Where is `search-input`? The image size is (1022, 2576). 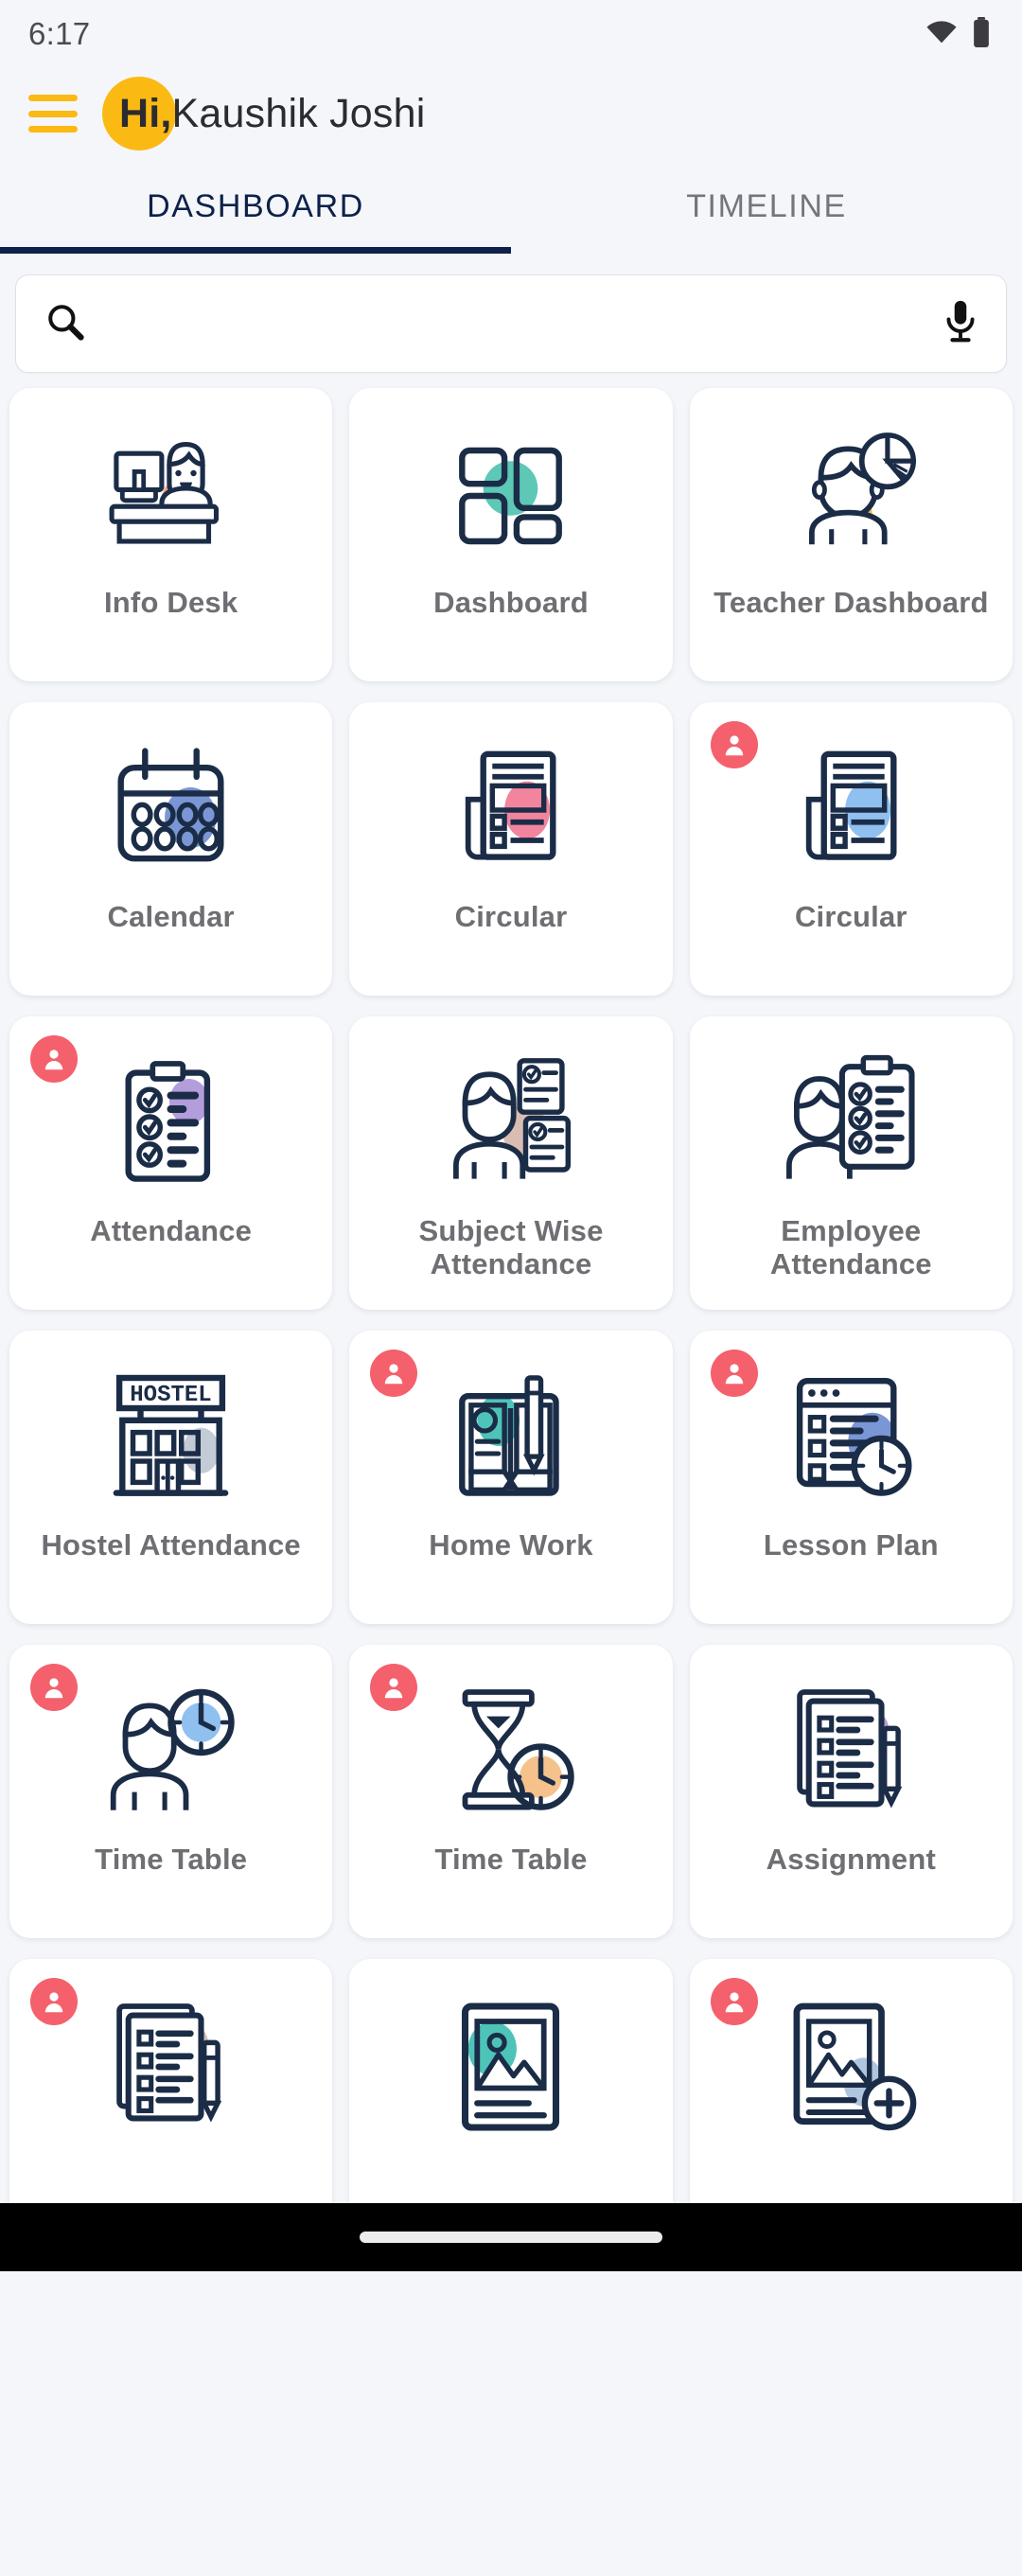 search-input is located at coordinates (514, 324).